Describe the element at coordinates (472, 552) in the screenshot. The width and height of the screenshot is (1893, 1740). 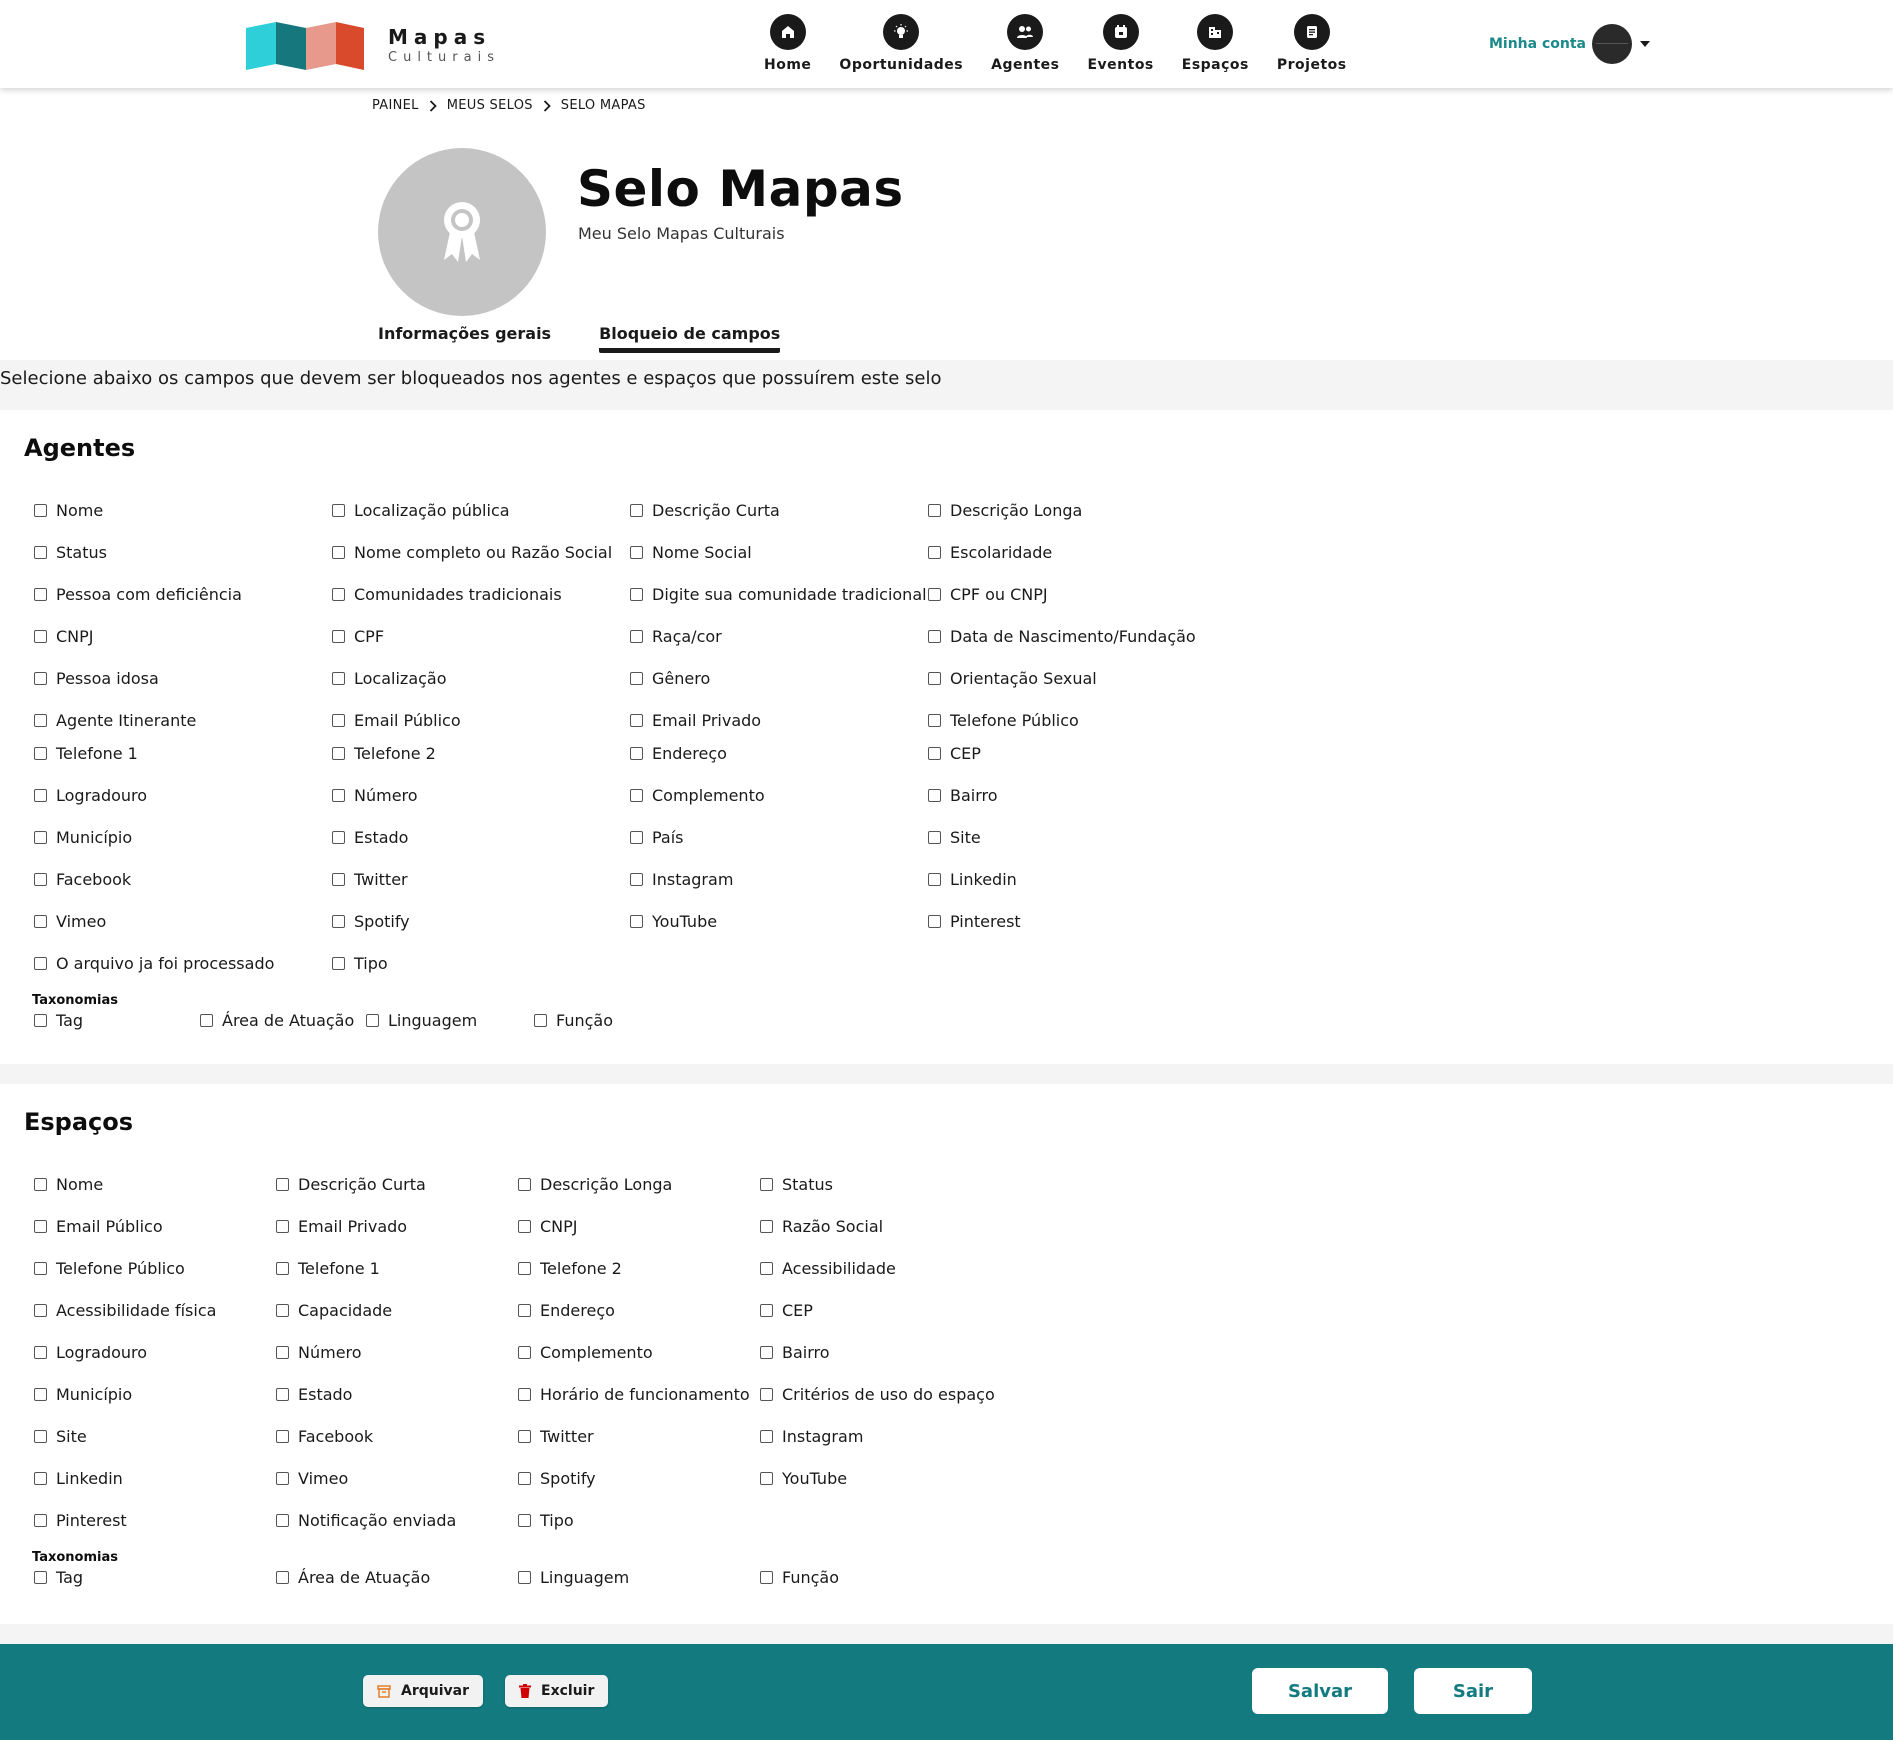
I see `checkbox-nome-completo-ou-razao-social: Nome completo ou Razão Social` at that location.